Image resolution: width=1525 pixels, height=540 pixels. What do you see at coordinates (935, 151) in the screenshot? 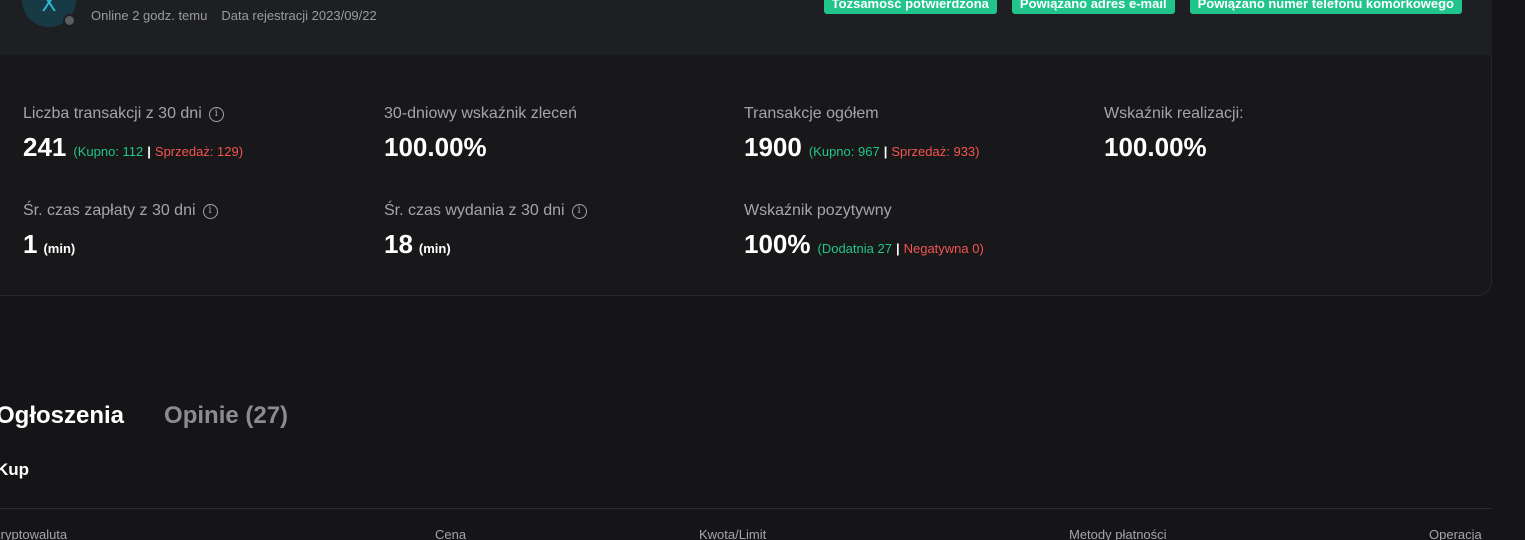
I see `sell-count: Sprzedaż: 933)` at bounding box center [935, 151].